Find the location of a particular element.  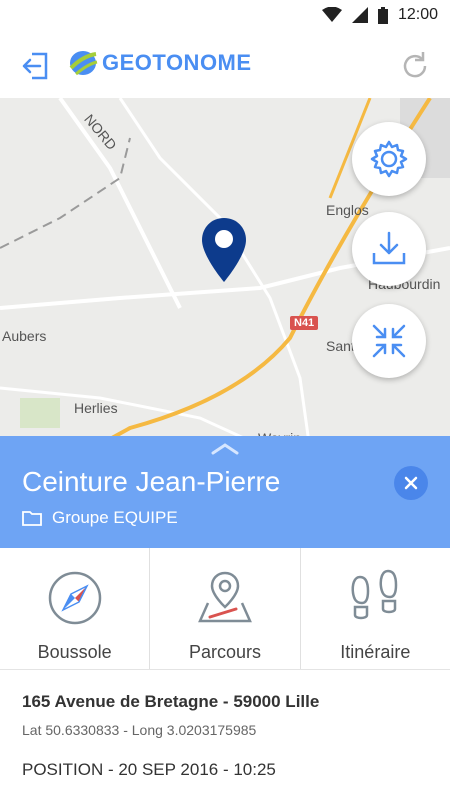

road-badge: N41 is located at coordinates (304, 323).